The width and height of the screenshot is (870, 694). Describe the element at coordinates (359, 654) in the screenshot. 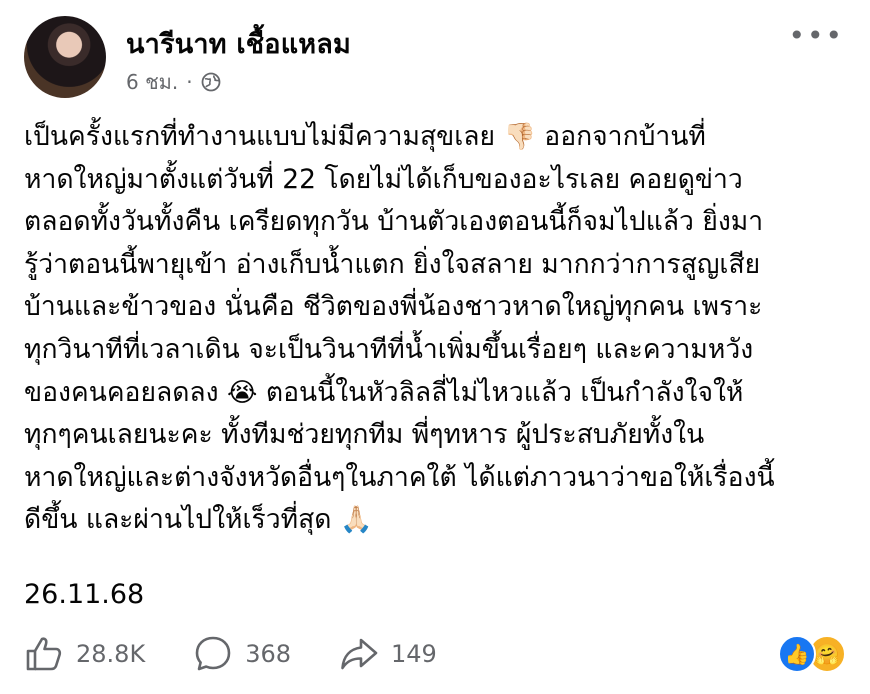

I see `share-arrow-icon` at that location.